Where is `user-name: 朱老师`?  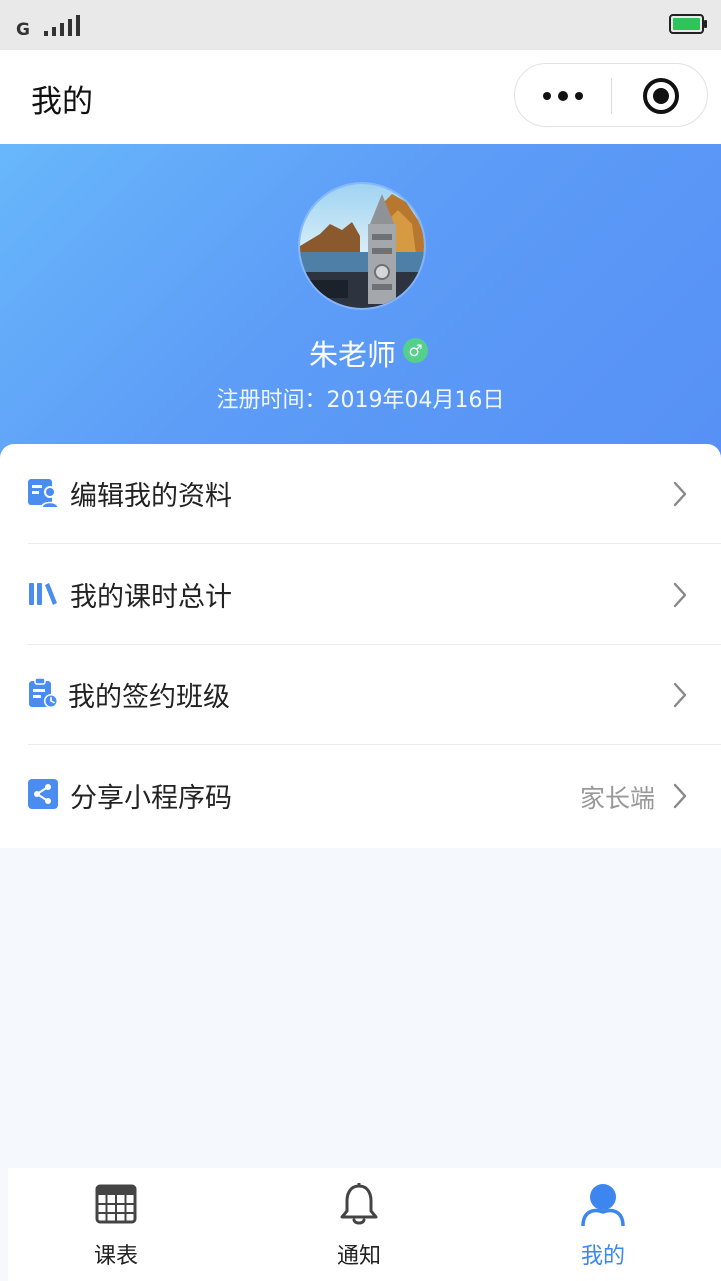
user-name: 朱老师 is located at coordinates (360, 353).